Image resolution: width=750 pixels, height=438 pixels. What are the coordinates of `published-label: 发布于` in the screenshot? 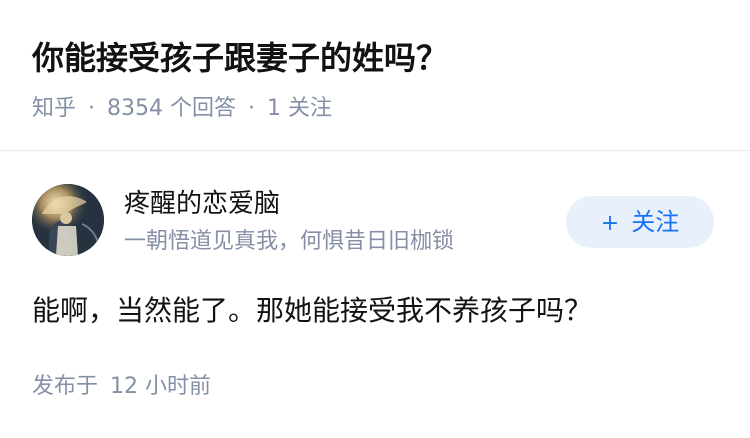 It's located at (65, 386).